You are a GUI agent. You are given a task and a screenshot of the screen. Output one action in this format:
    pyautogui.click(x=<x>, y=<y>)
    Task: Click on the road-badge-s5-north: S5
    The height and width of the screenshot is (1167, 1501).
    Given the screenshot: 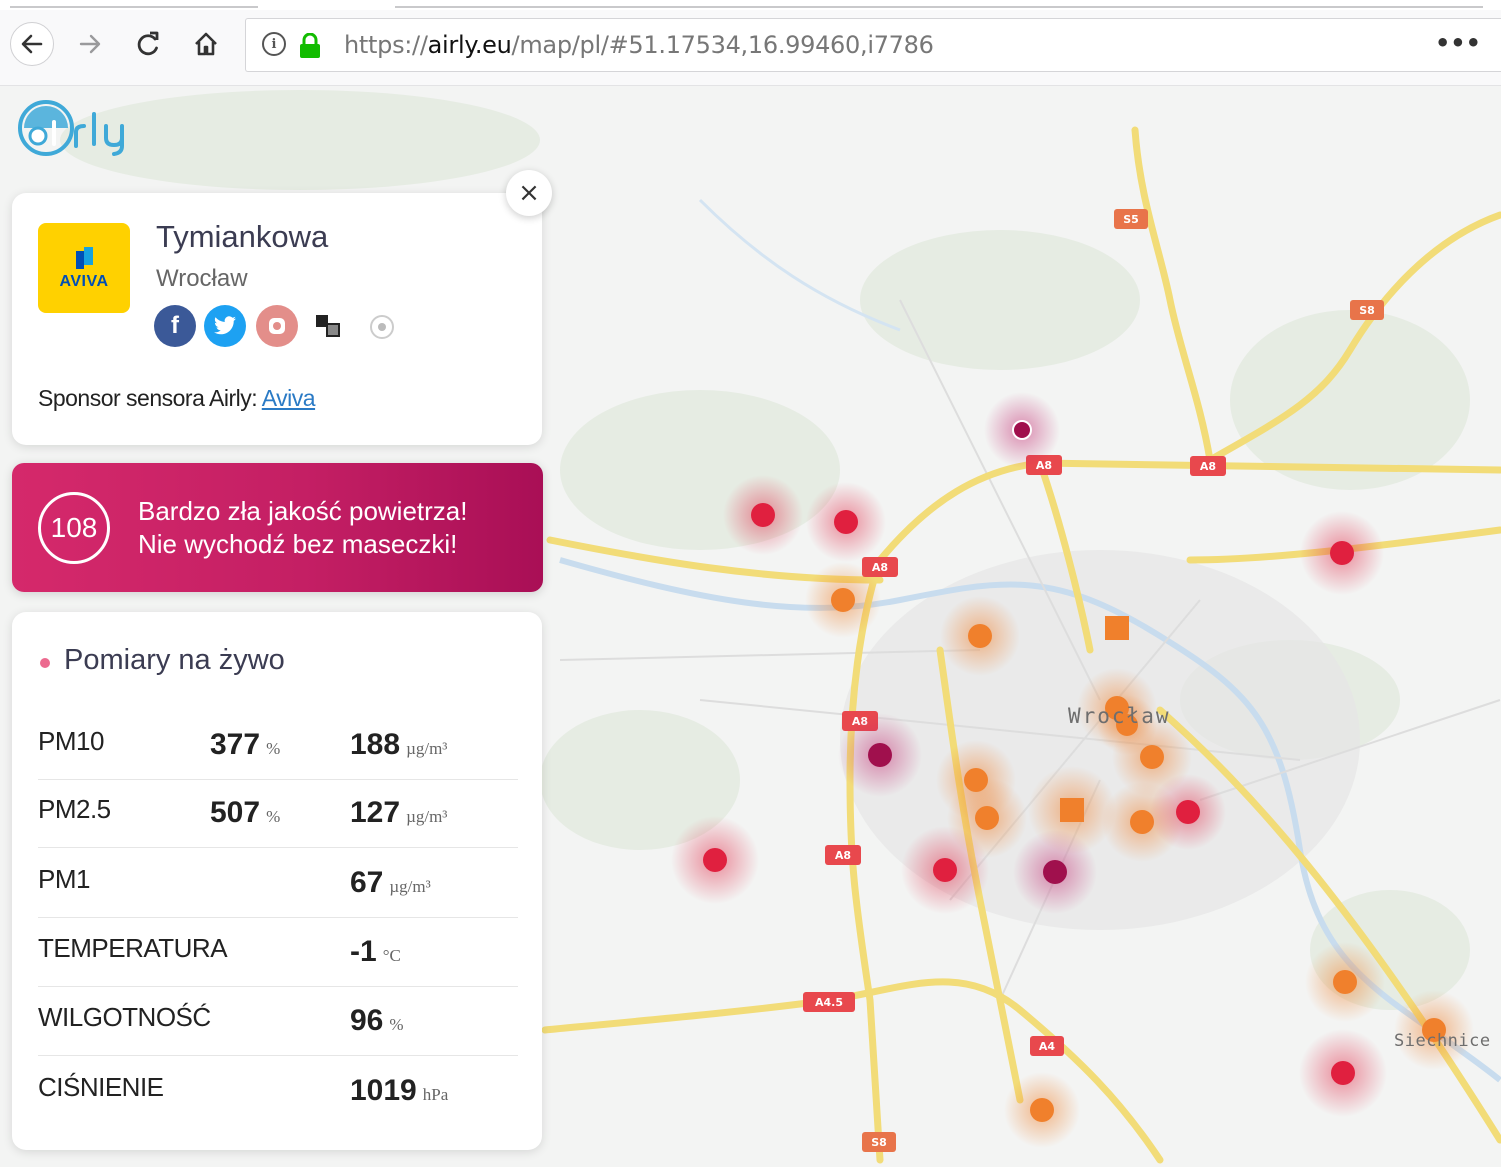 What is the action you would take?
    pyautogui.click(x=1131, y=219)
    